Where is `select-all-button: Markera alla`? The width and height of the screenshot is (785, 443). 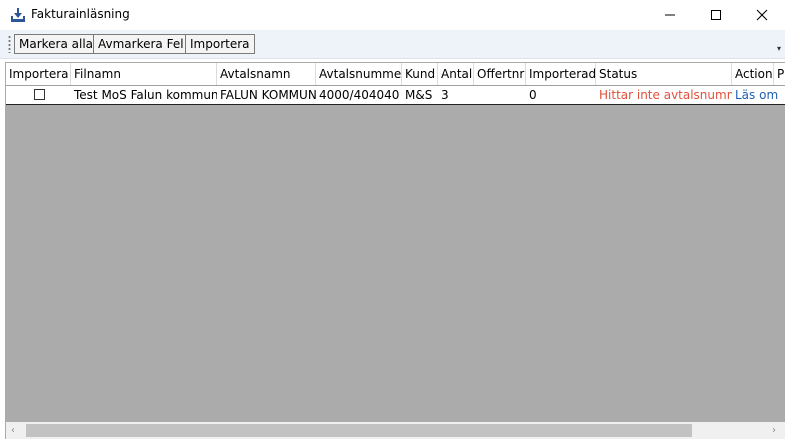 select-all-button: Markera alla is located at coordinates (56, 44).